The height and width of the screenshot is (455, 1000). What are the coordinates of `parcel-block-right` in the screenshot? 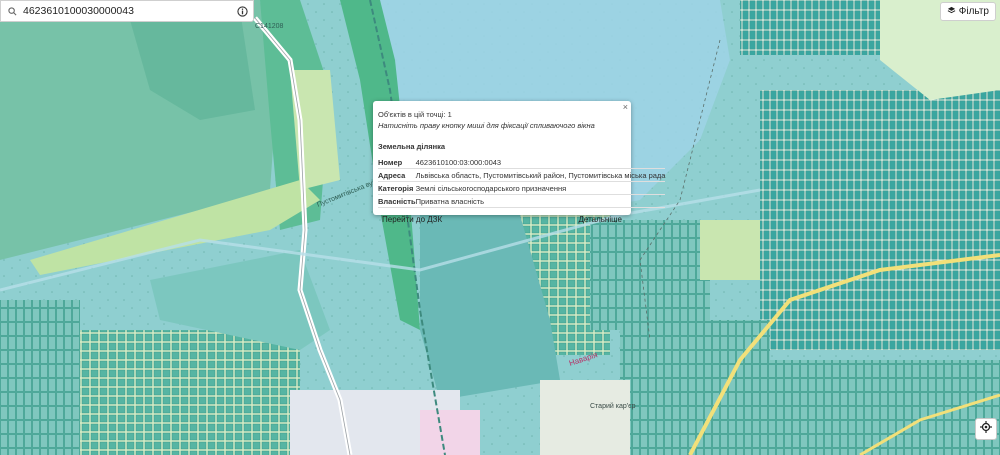 It's located at (880, 220).